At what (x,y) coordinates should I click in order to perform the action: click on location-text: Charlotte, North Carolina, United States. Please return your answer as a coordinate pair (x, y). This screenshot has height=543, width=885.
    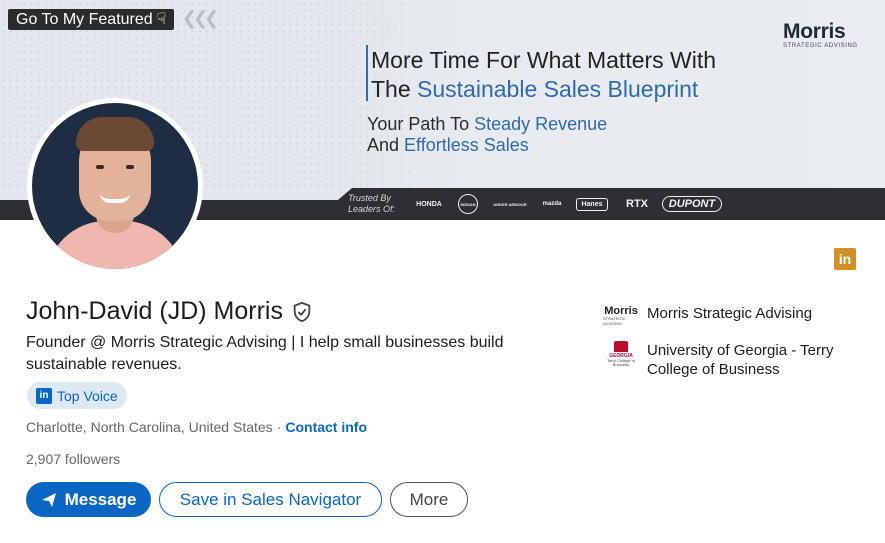
    Looking at the image, I should click on (149, 427).